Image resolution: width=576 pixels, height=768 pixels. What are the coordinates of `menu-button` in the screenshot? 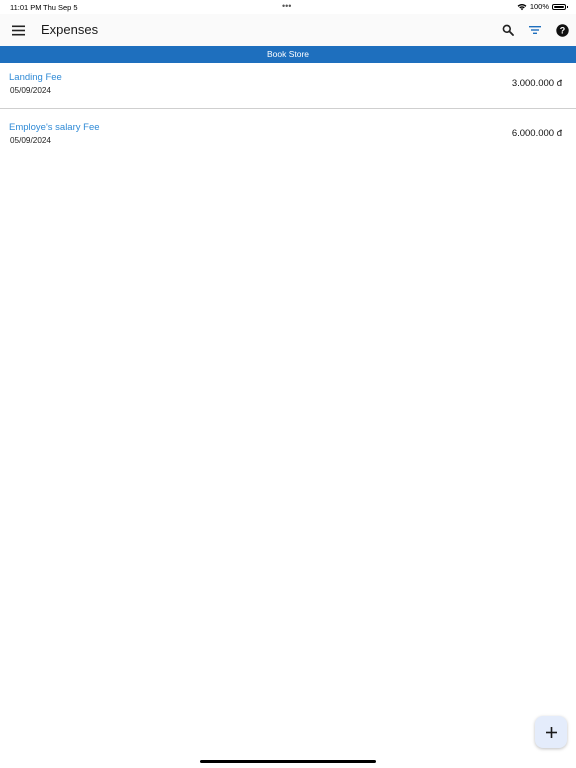 It's located at (18, 30).